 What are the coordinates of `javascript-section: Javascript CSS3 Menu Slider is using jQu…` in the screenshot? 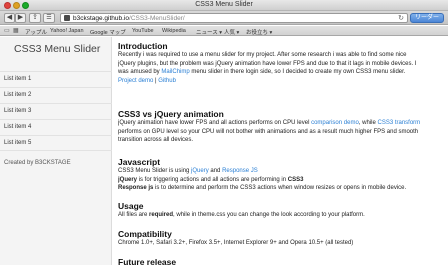 It's located at (262, 173).